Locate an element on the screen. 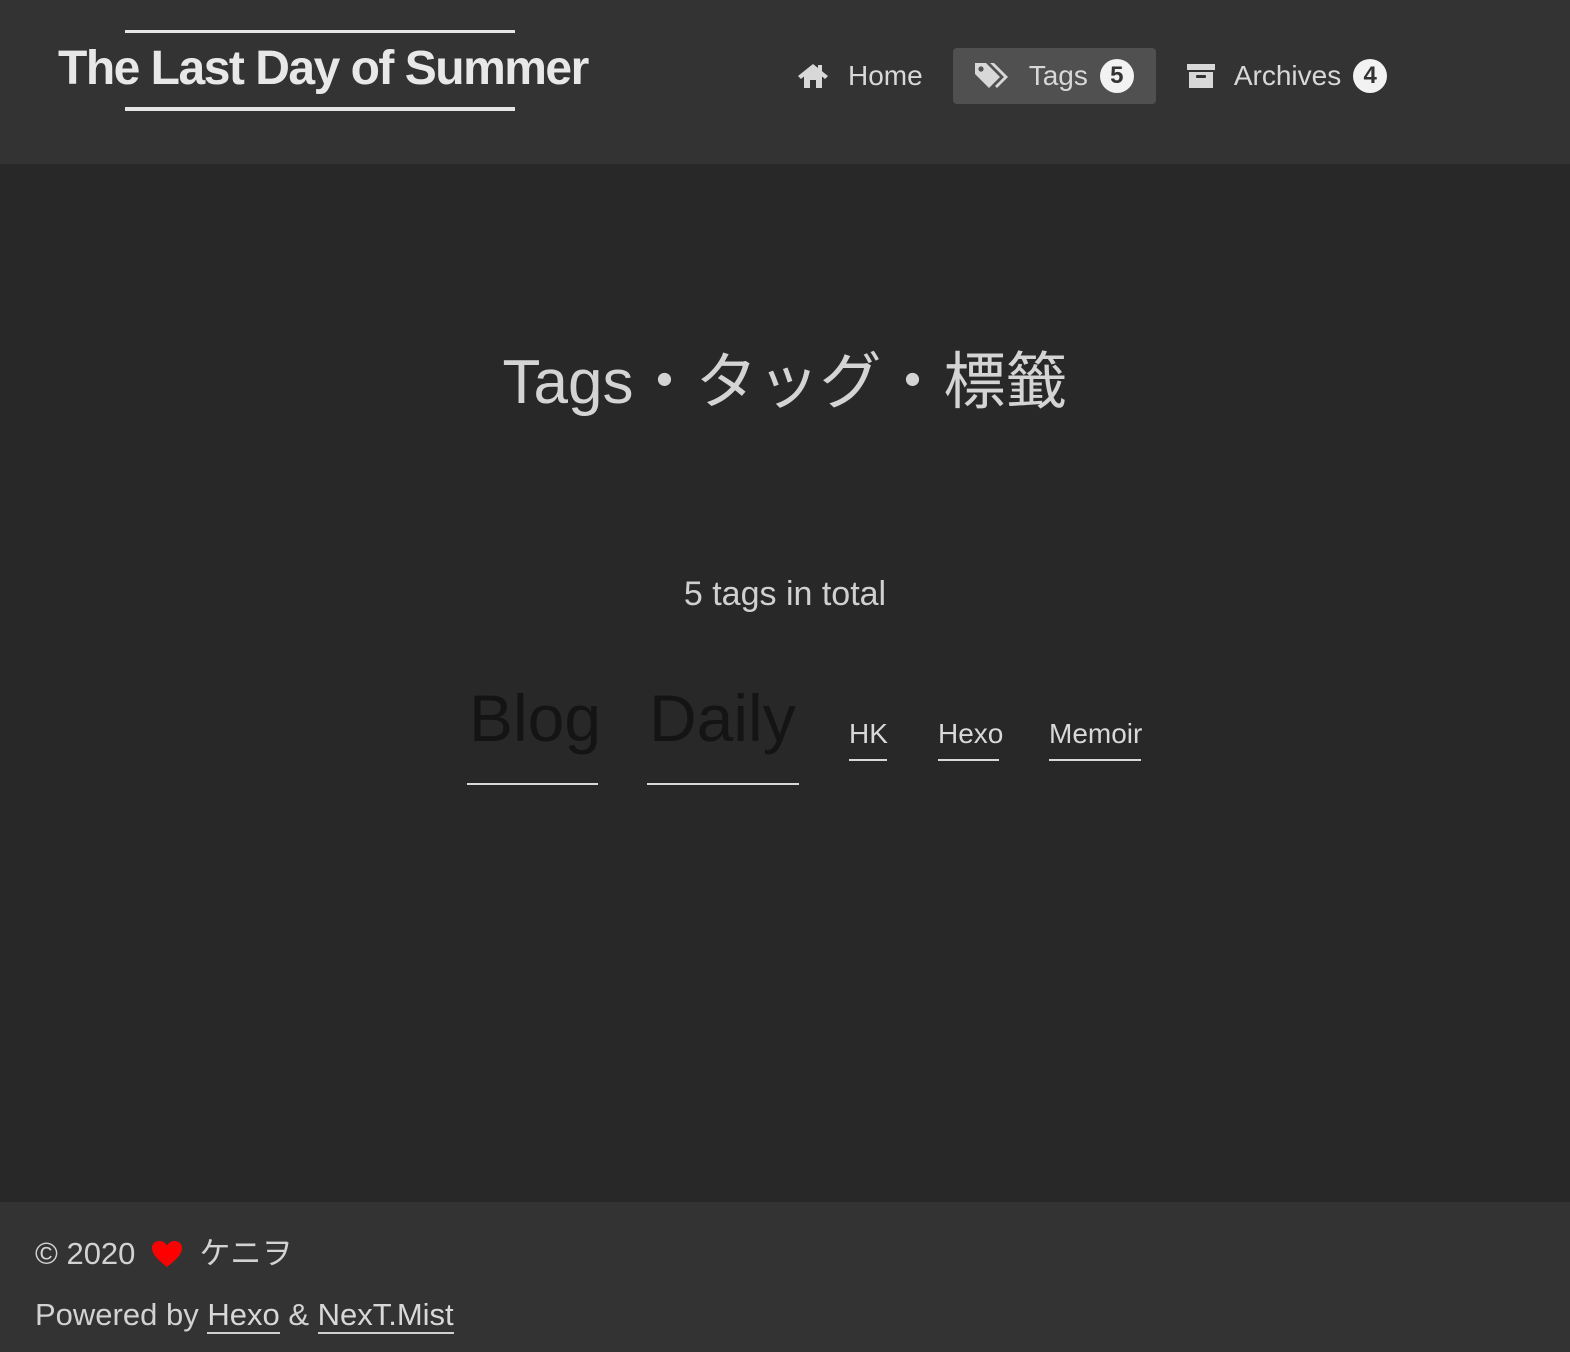 This screenshot has height=1352, width=1570. page-title: Tags・タッグ・標籤 is located at coordinates (785, 382).